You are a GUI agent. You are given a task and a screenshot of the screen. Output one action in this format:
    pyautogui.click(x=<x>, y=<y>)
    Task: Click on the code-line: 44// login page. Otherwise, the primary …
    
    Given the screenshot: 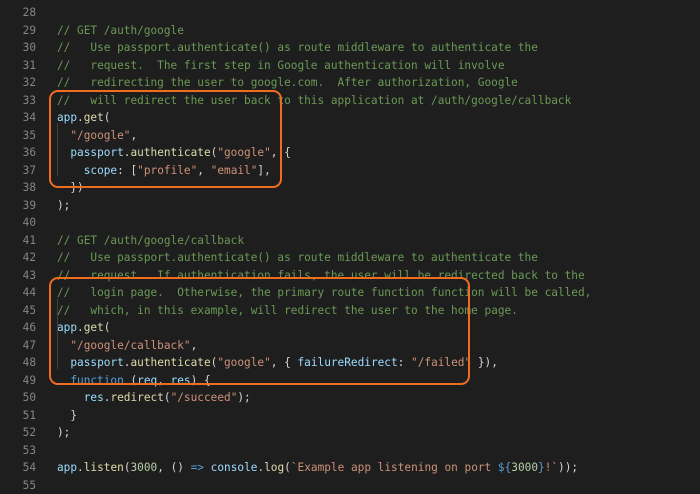 What is the action you would take?
    pyautogui.click(x=350, y=293)
    